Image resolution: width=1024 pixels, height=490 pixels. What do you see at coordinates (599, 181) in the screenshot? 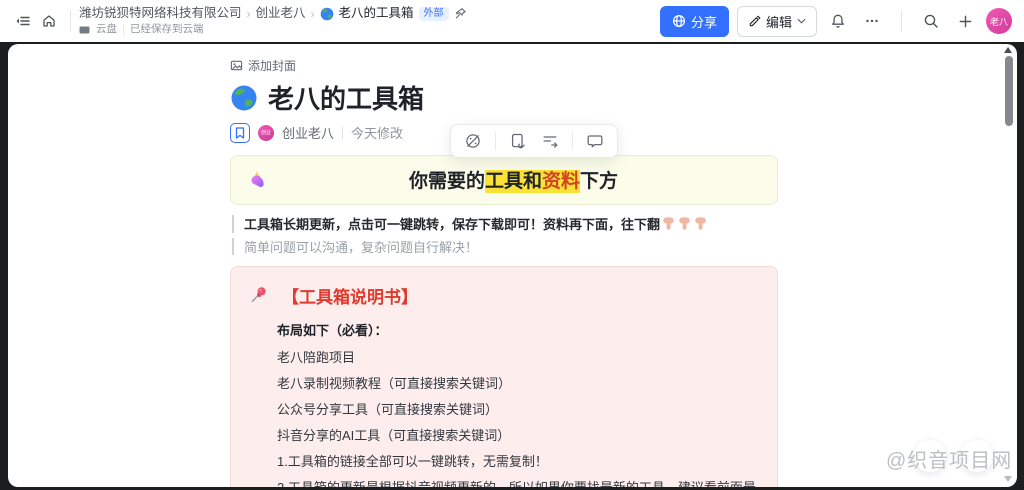
I see `banner-suffix: 下方` at bounding box center [599, 181].